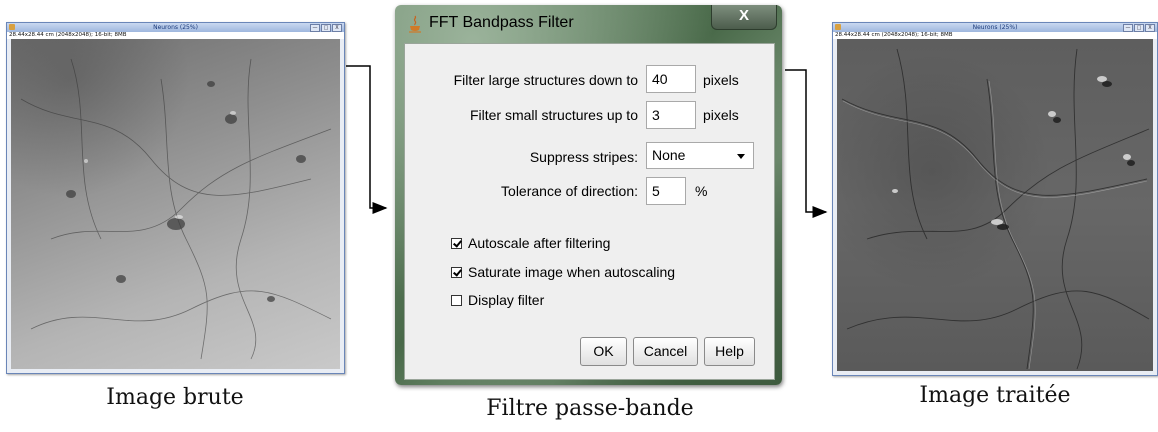  I want to click on arrow-raw-to-filter, so click(367, 139).